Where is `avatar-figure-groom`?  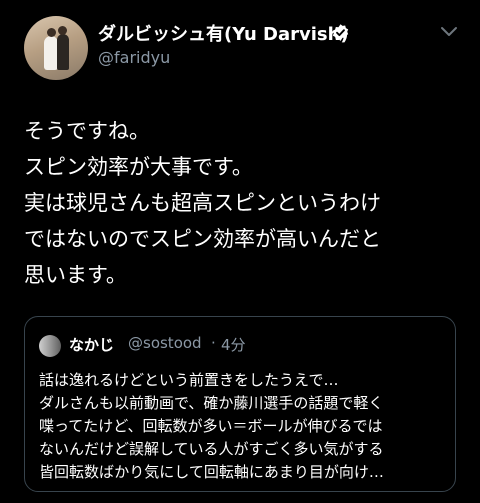 avatar-figure-groom is located at coordinates (63, 52).